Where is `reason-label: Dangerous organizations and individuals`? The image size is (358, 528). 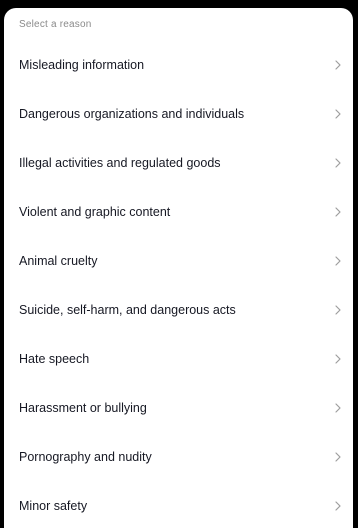
reason-label: Dangerous organizations and individuals is located at coordinates (132, 114).